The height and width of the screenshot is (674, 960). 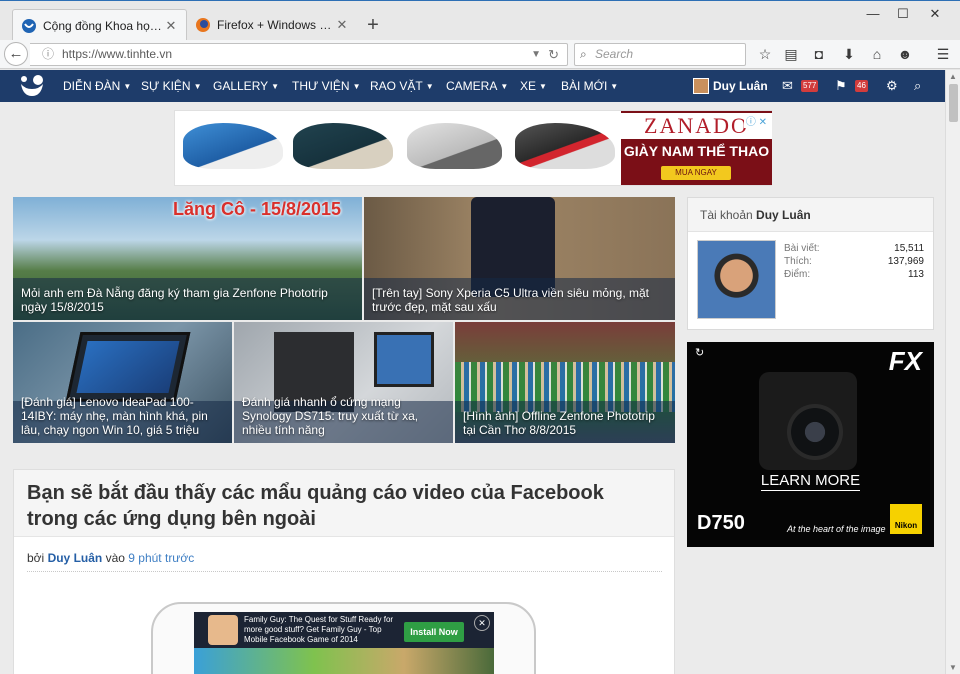 I want to click on nav-bai-moi: BÀI MỚI ▼, so click(x=589, y=86).